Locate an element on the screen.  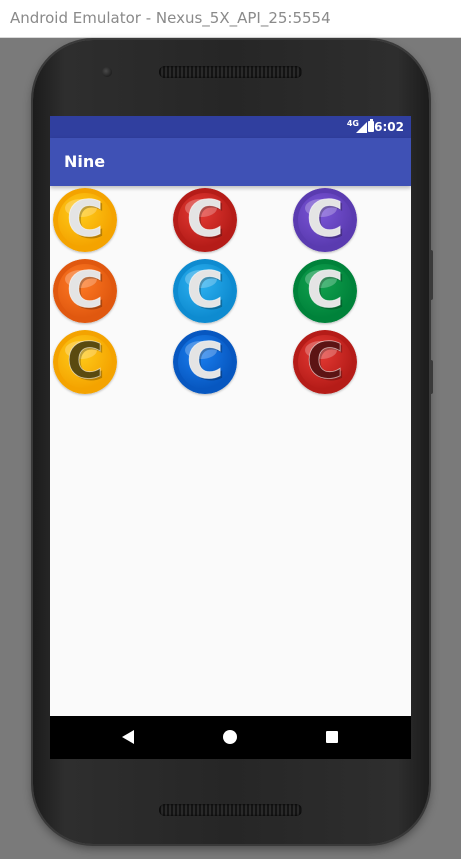
coin-yellow-dark: CC is located at coordinates (85, 362).